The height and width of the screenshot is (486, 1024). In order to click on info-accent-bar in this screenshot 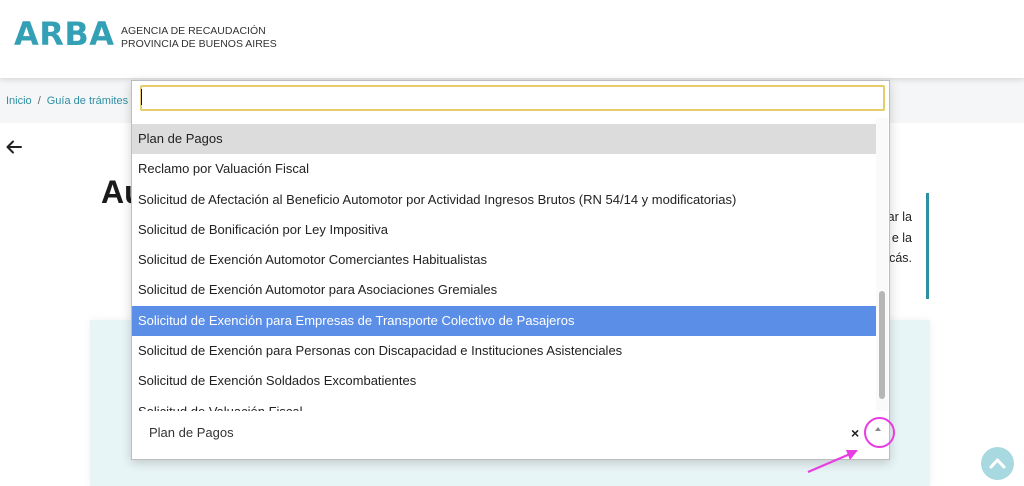, I will do `click(927, 246)`.